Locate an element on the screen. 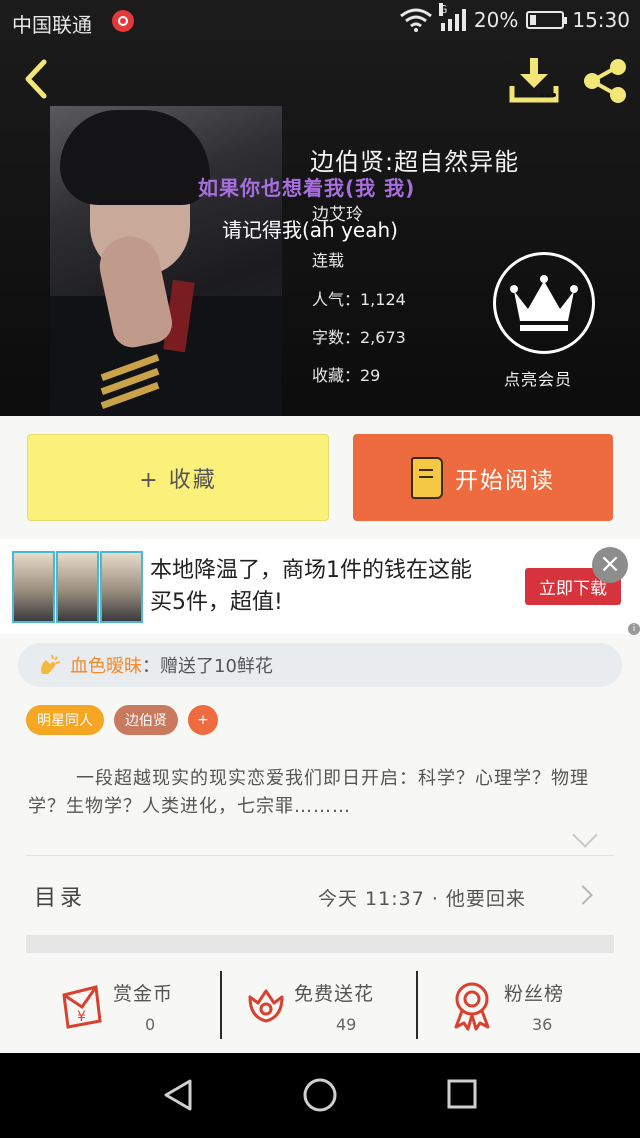 This screenshot has width=640, height=1138. status-indicators: G 20% 15:30 is located at coordinates (514, 17).